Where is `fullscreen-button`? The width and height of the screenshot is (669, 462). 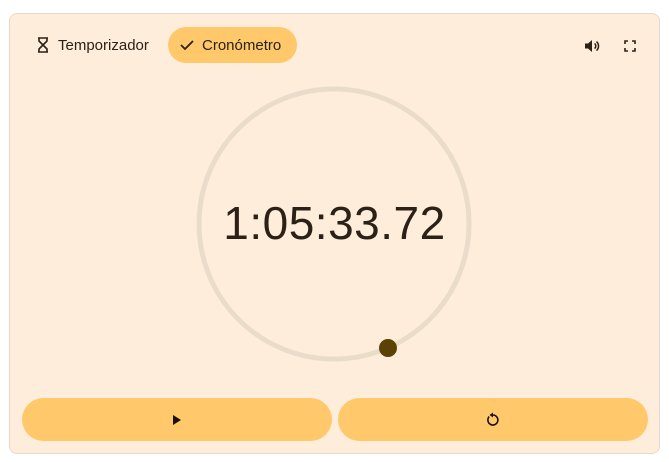
fullscreen-button is located at coordinates (630, 46).